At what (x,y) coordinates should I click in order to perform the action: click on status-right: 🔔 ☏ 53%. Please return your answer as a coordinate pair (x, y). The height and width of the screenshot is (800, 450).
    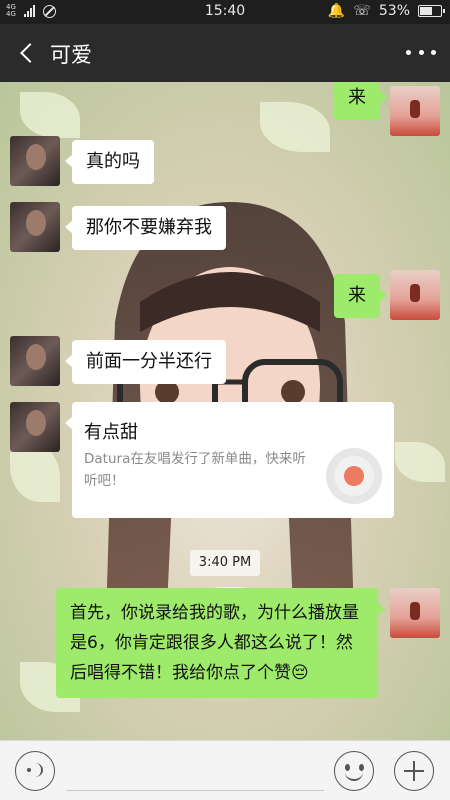
    Looking at the image, I should click on (386, 11).